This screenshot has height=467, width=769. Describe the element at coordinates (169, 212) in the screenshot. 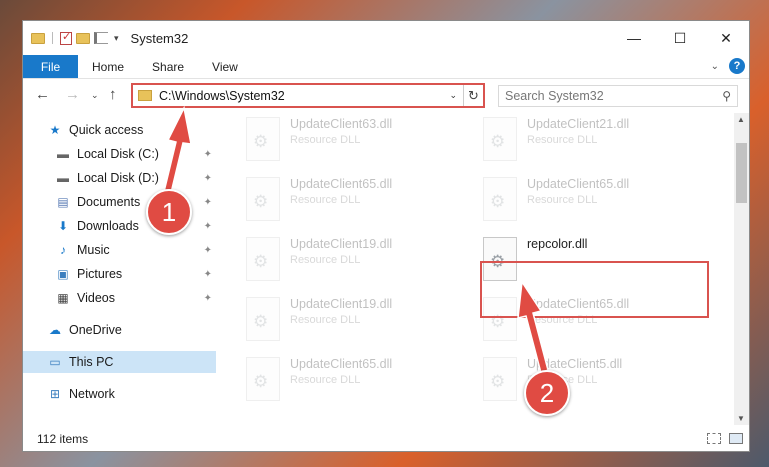

I see `step-1-badge: 1` at that location.